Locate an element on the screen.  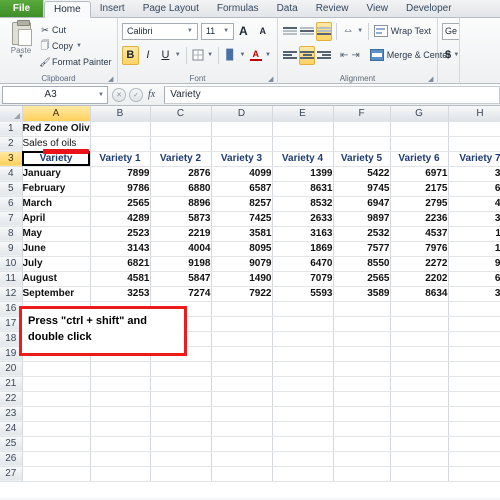
cell-D5: 6587 is located at coordinates (242, 189).